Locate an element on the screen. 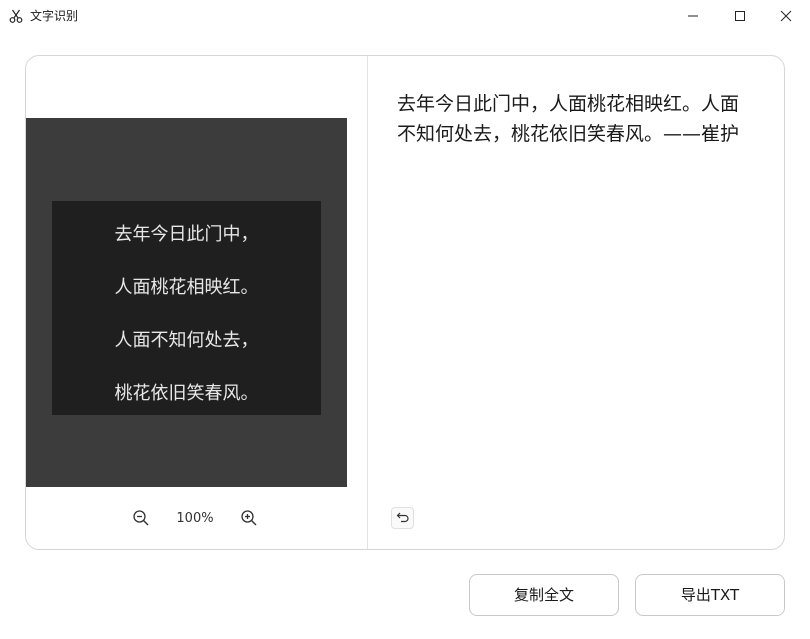  recognized-text: 去年今日此门中，人面桃花相映红。人面不知何处去，桃花依旧笑春风。——崔护 is located at coordinates (573, 119).